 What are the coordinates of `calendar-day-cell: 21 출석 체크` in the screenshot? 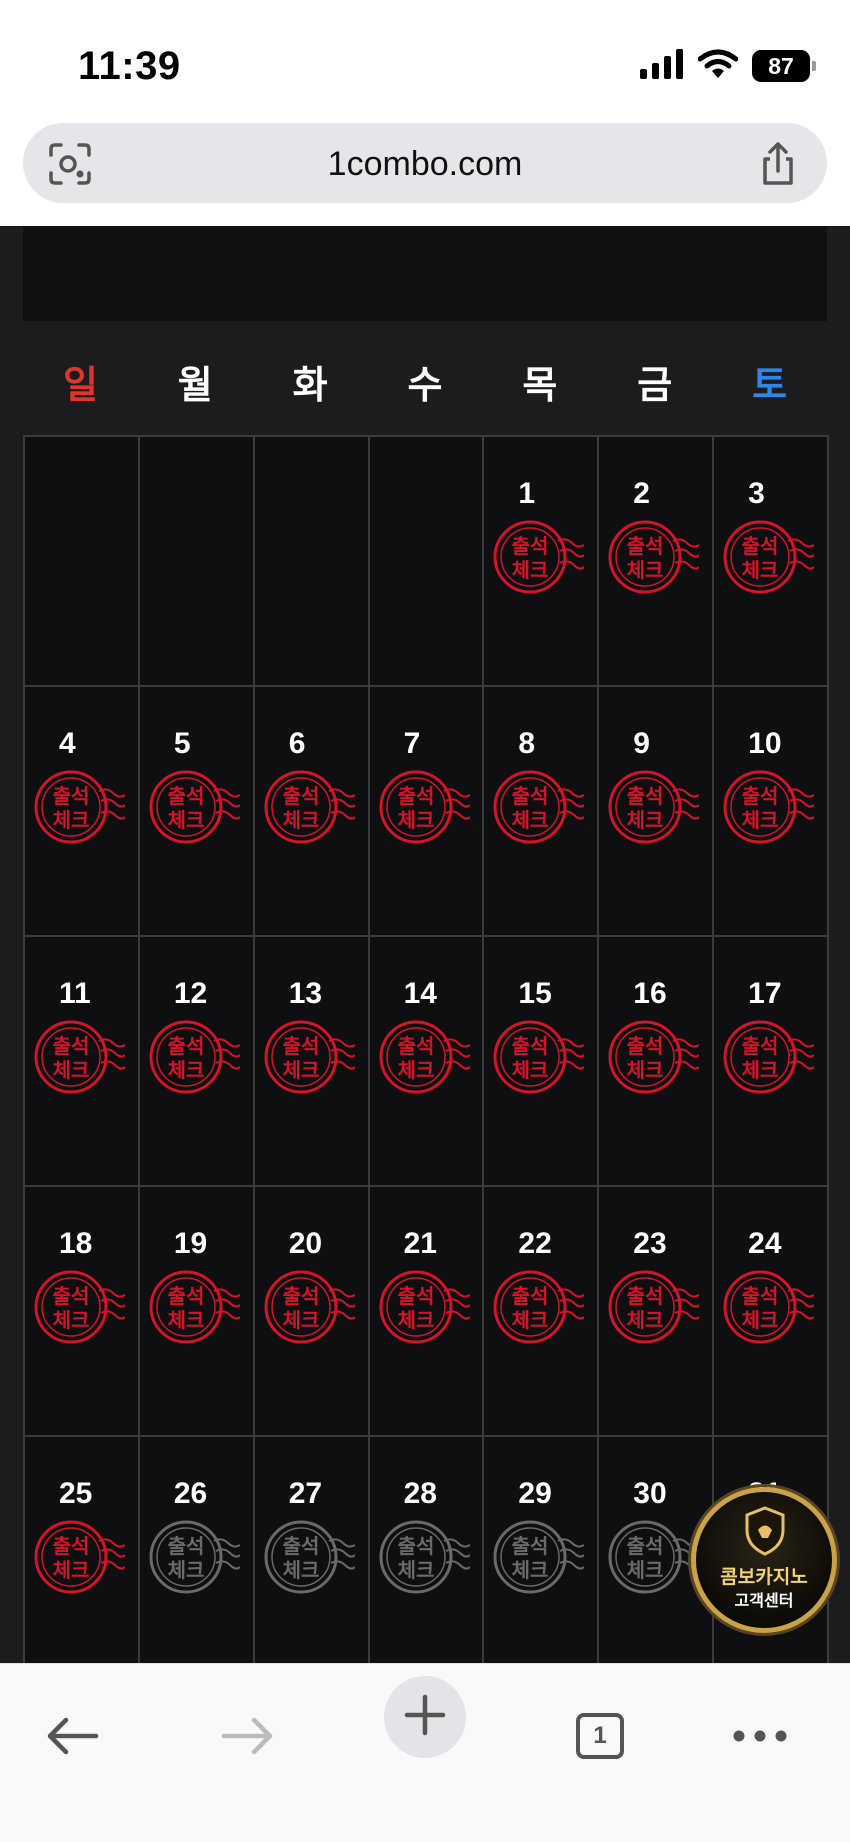 It's located at (427, 1312).